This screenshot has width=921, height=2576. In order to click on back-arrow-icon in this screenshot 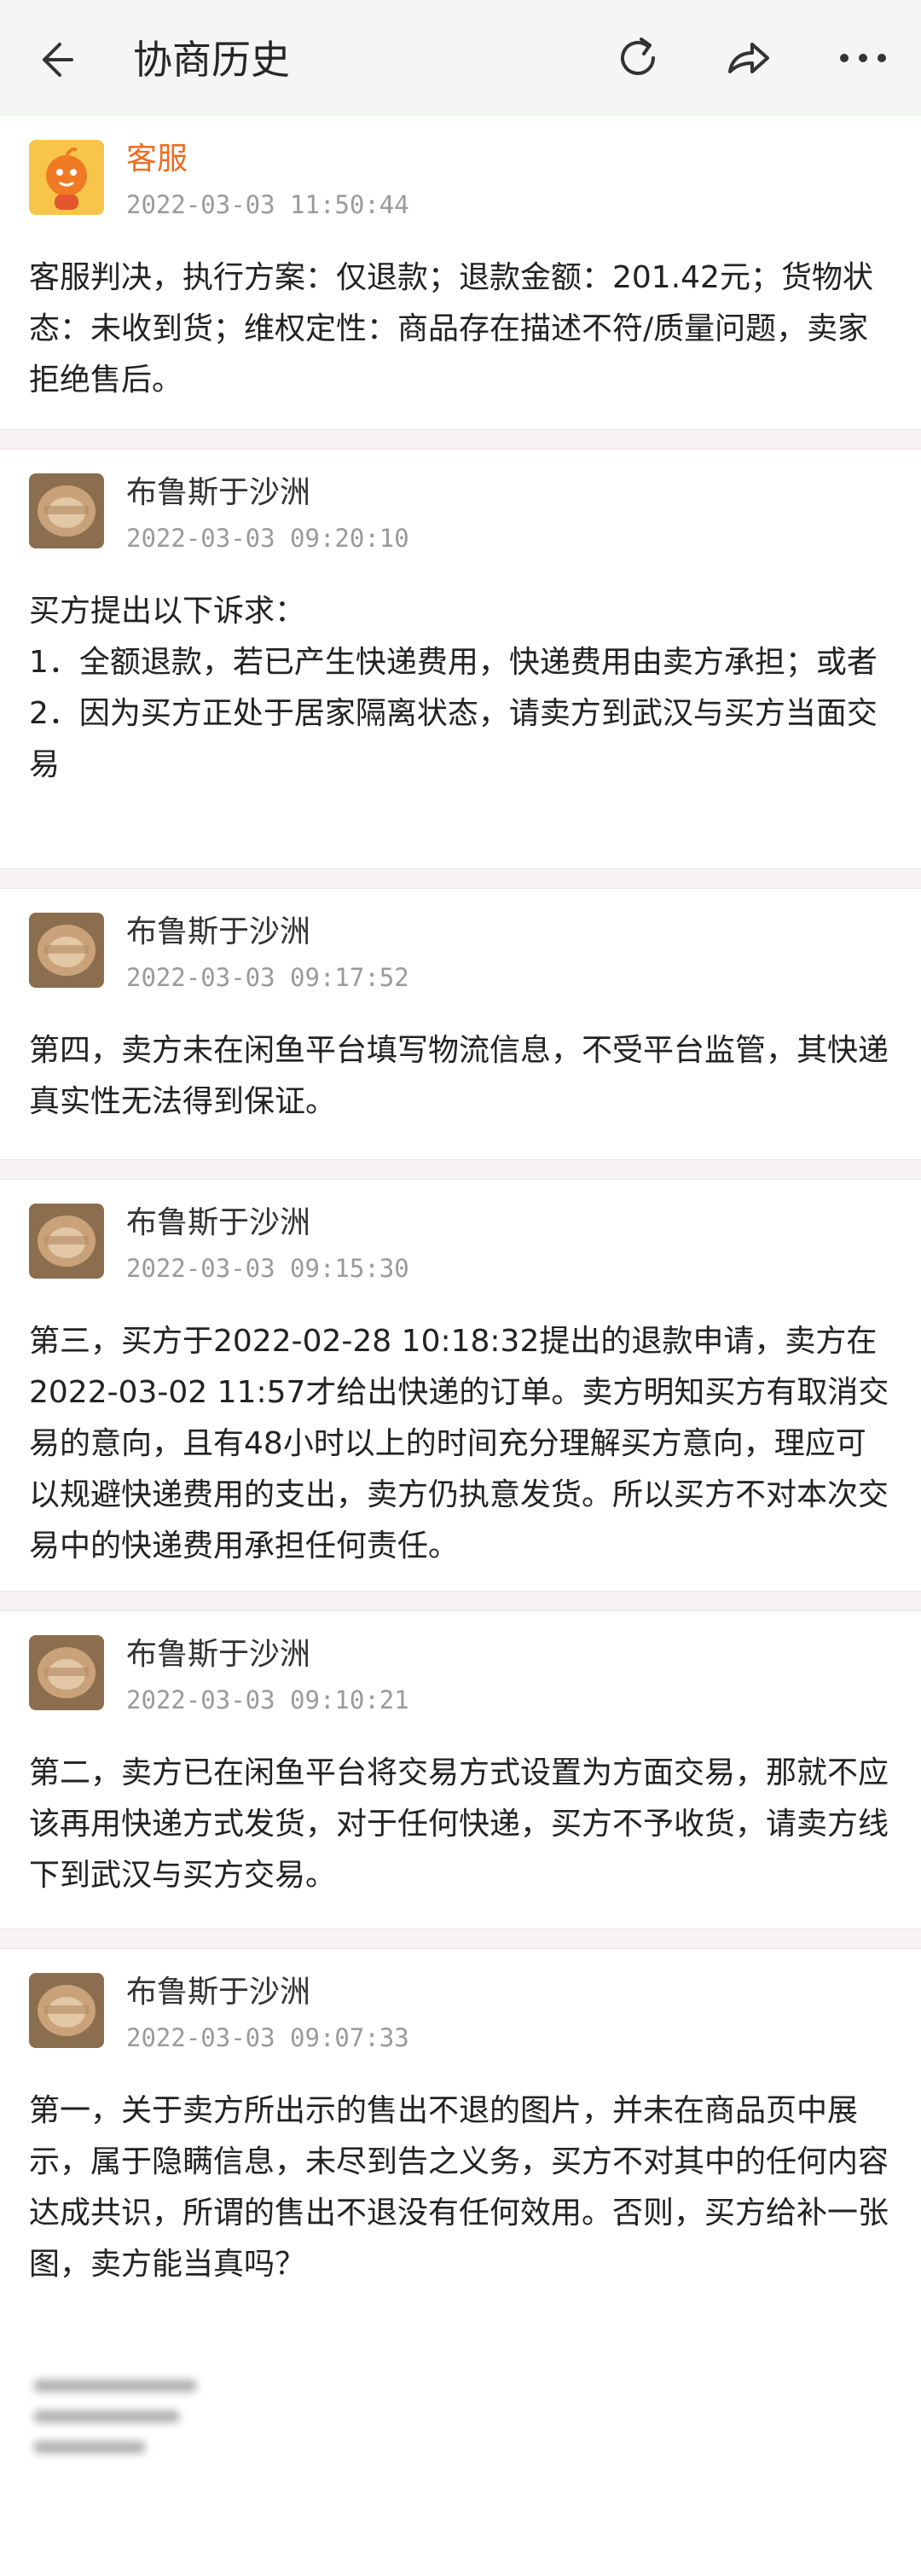, I will do `click(62, 59)`.